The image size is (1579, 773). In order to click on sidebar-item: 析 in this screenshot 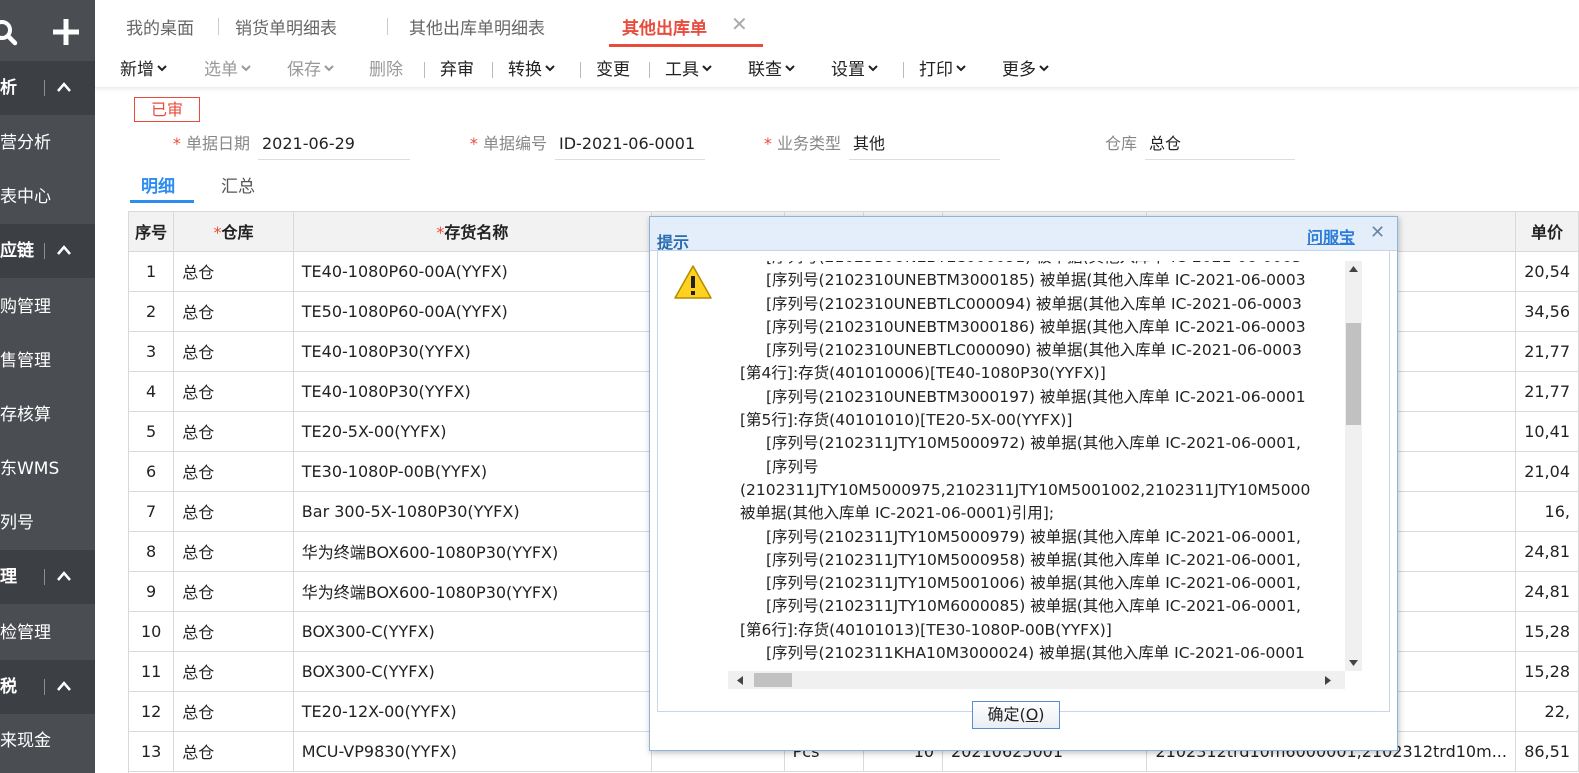, I will do `click(47, 88)`.